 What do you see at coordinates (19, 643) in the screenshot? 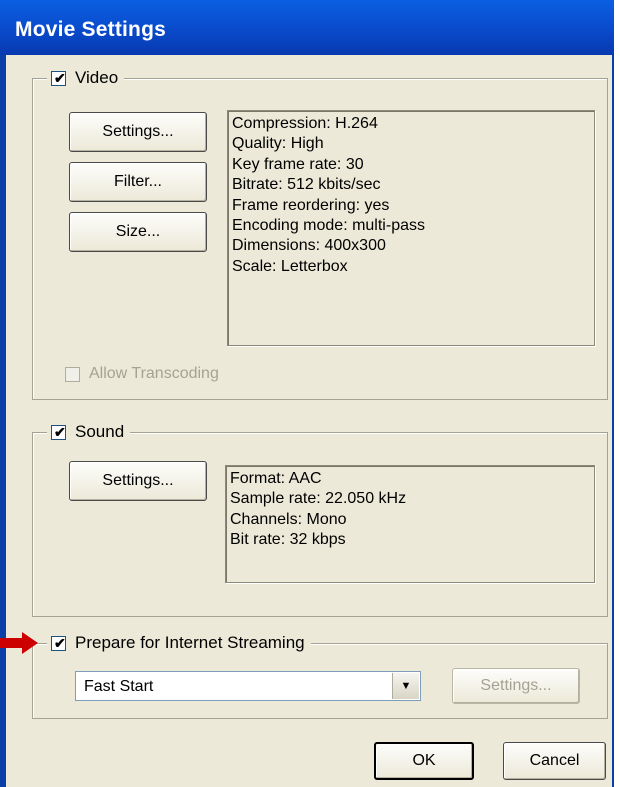
I see `red-arrow-icon` at bounding box center [19, 643].